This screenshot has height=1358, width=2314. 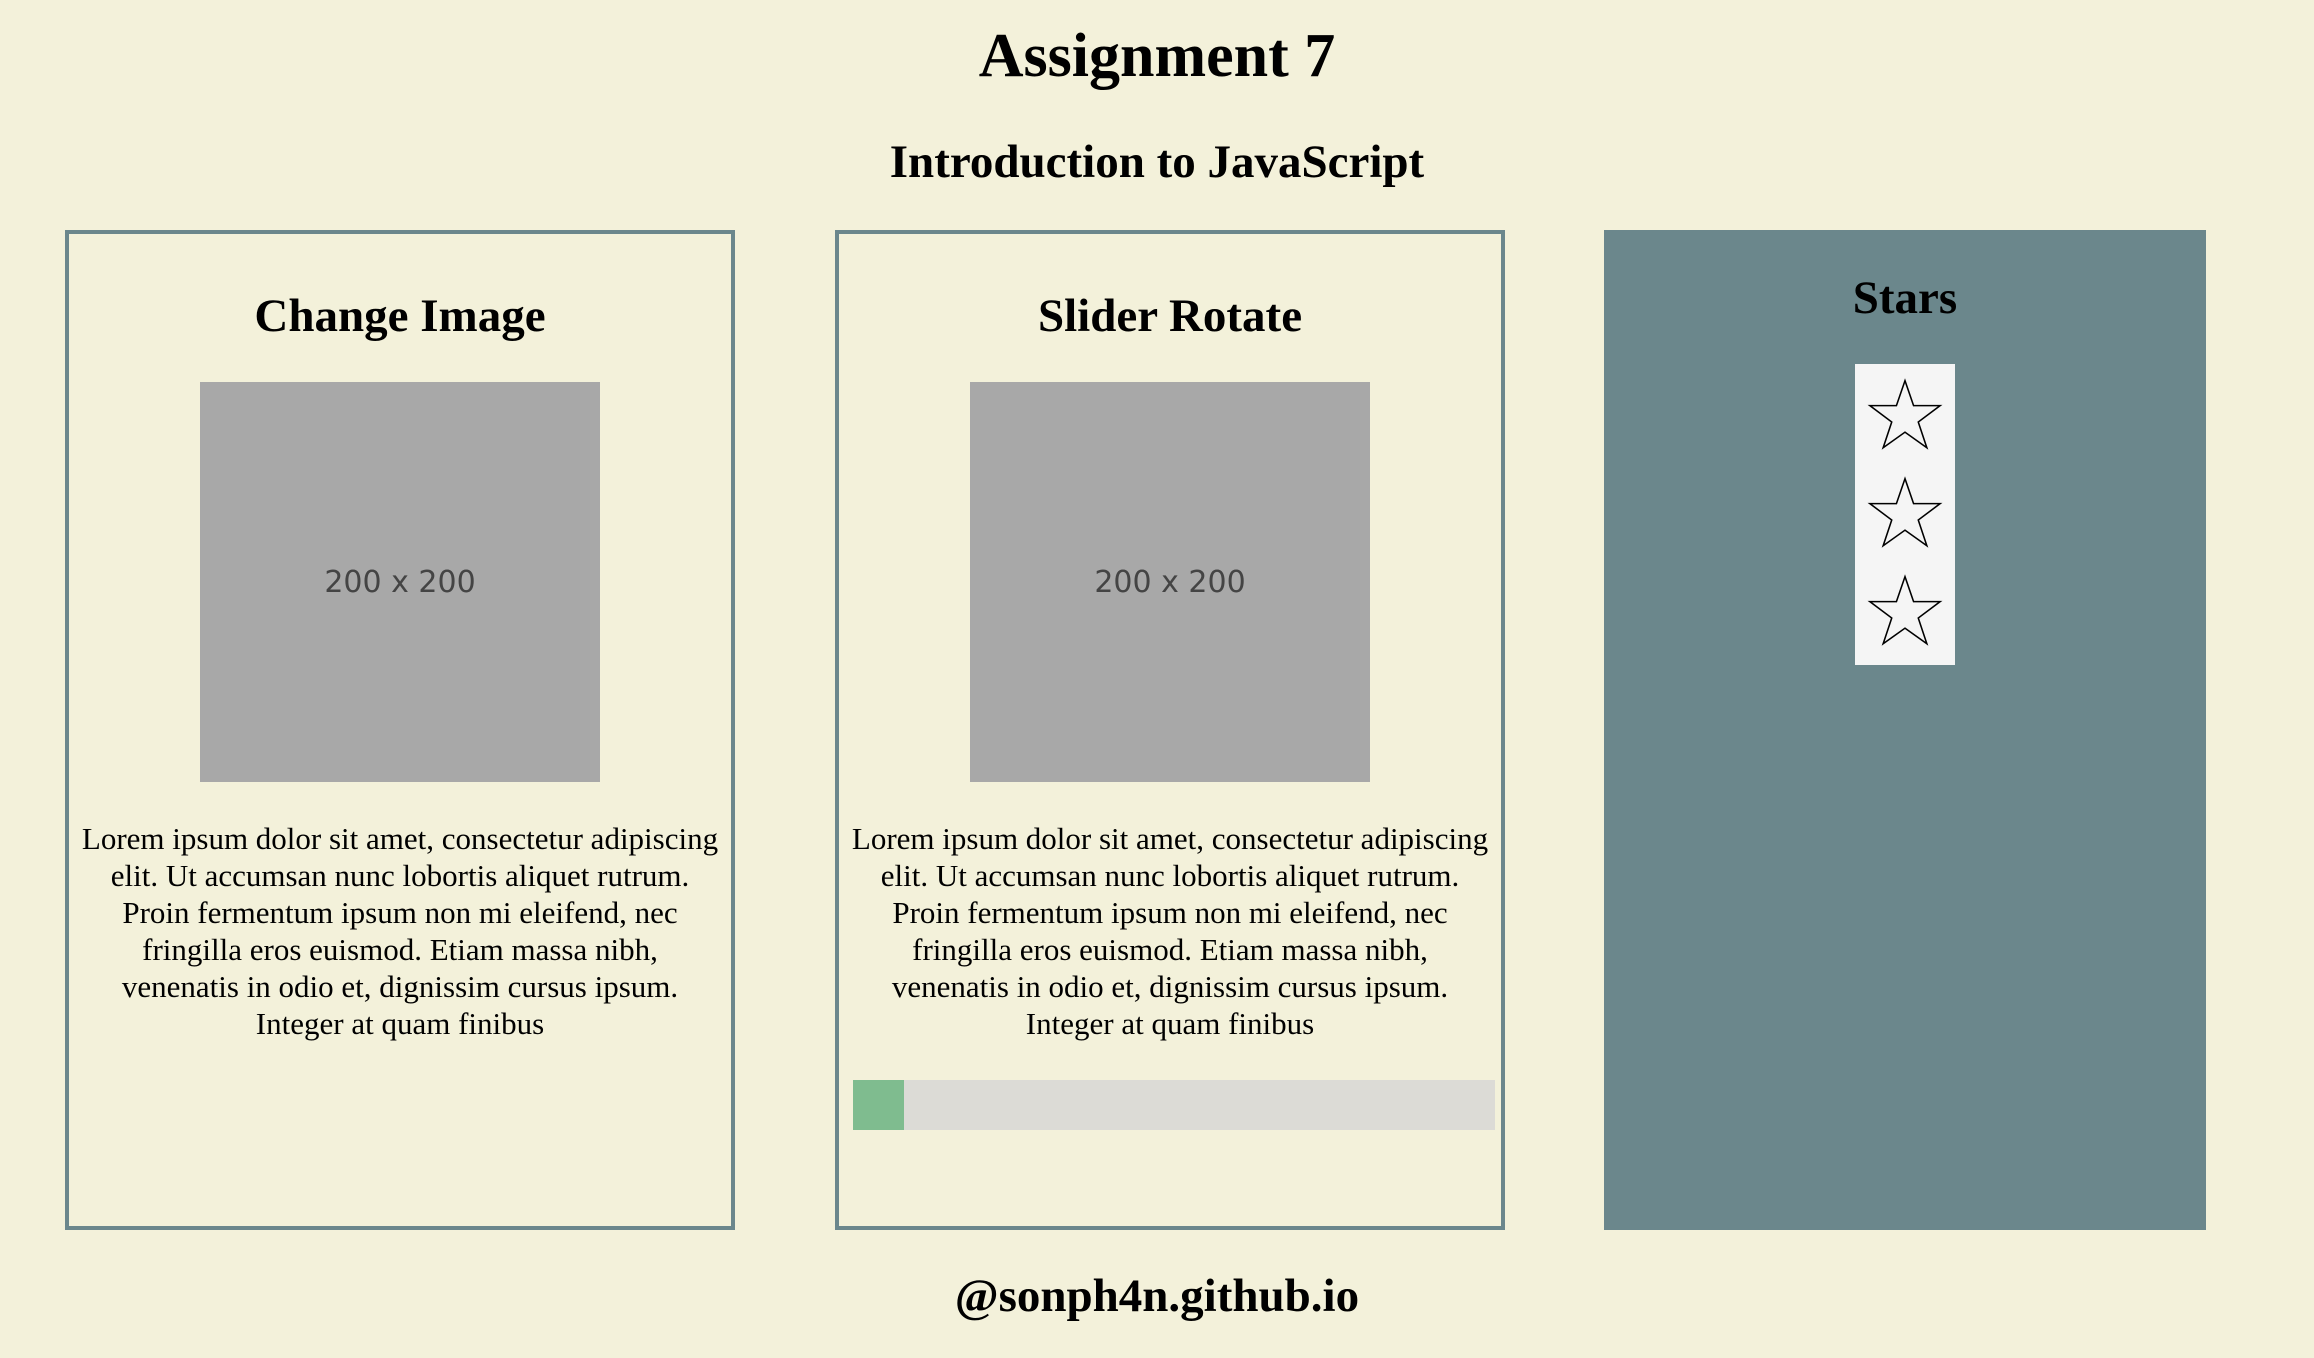 I want to click on stars-panel, so click(x=1905, y=514).